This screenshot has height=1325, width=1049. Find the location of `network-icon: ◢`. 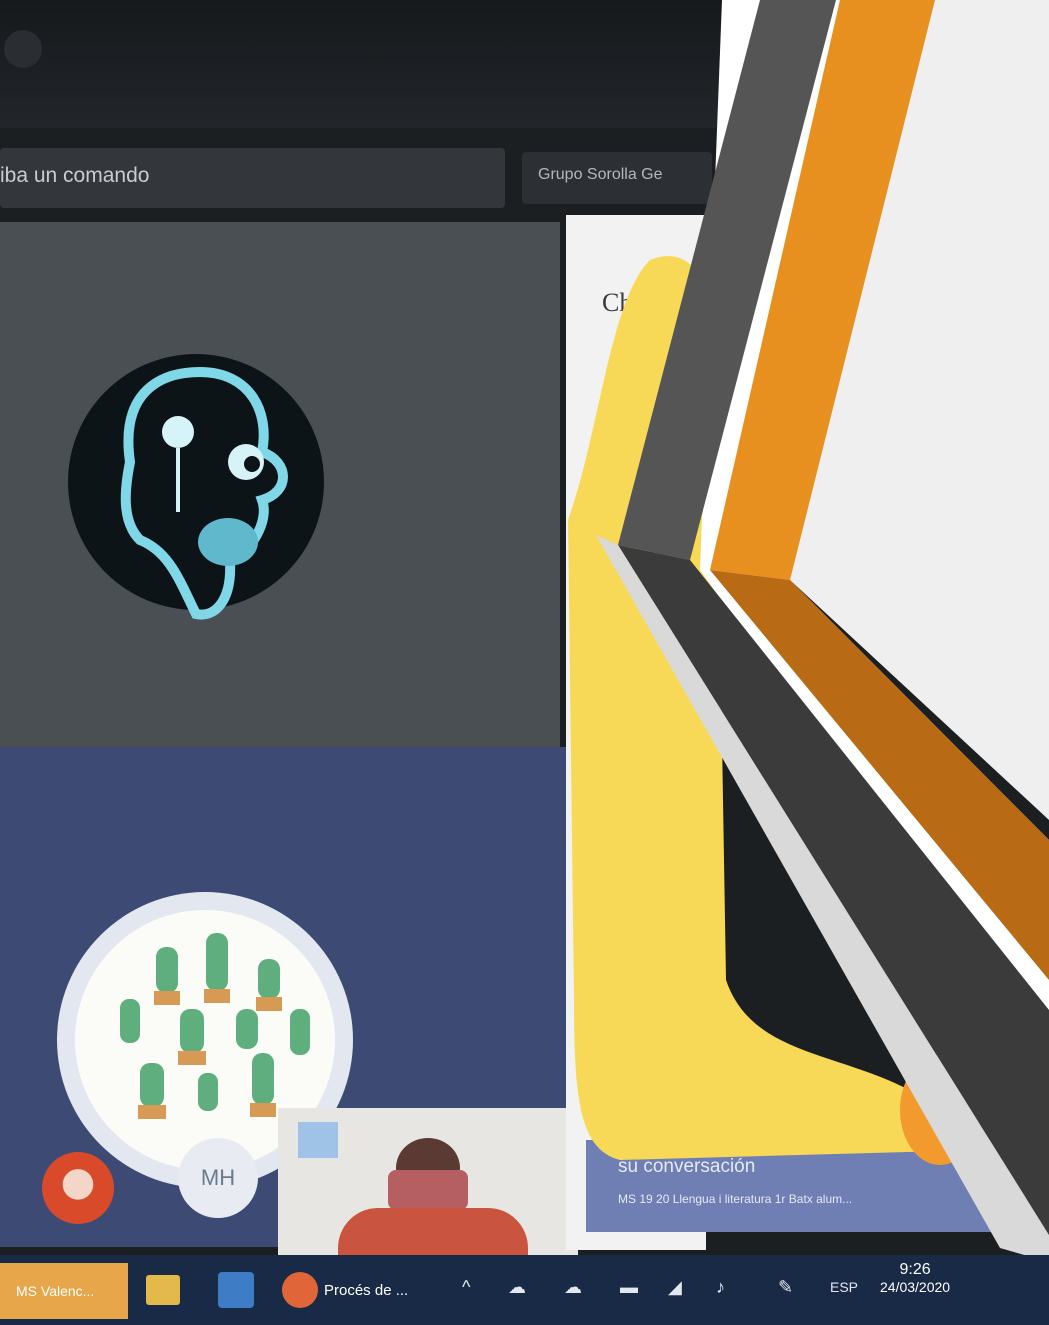

network-icon: ◢ is located at coordinates (675, 1287).